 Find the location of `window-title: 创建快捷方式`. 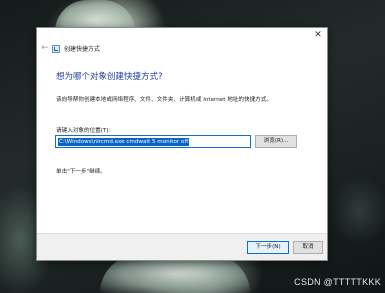

window-title: 创建快捷方式 is located at coordinates (82, 49).